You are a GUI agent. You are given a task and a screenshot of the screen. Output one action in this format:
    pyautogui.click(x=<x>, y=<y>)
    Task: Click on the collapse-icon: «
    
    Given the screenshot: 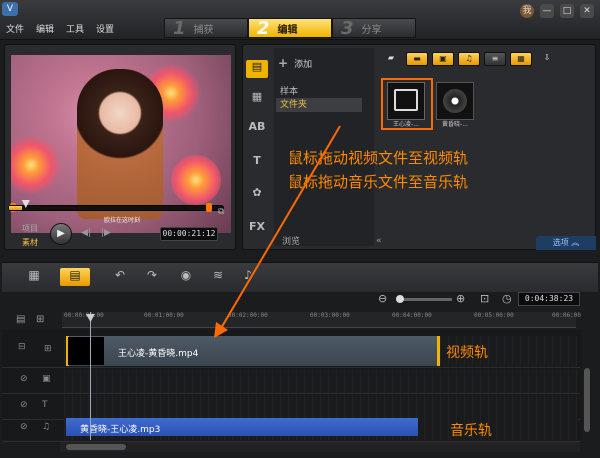 What is the action you would take?
    pyautogui.click(x=381, y=242)
    